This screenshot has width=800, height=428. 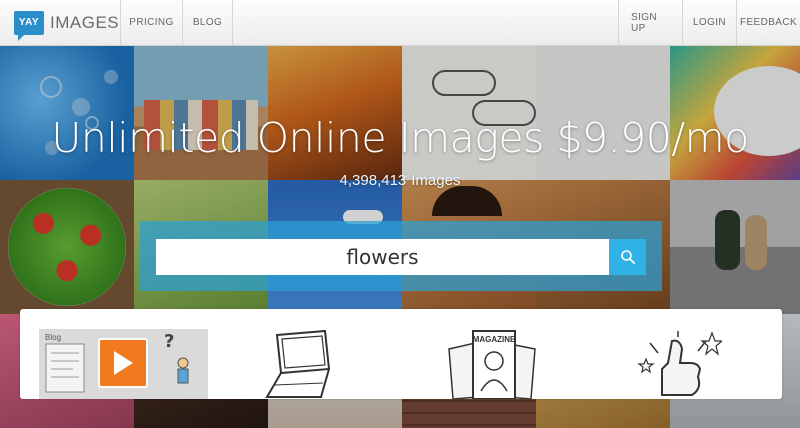 I want to click on feature-laptop, so click(x=300, y=364).